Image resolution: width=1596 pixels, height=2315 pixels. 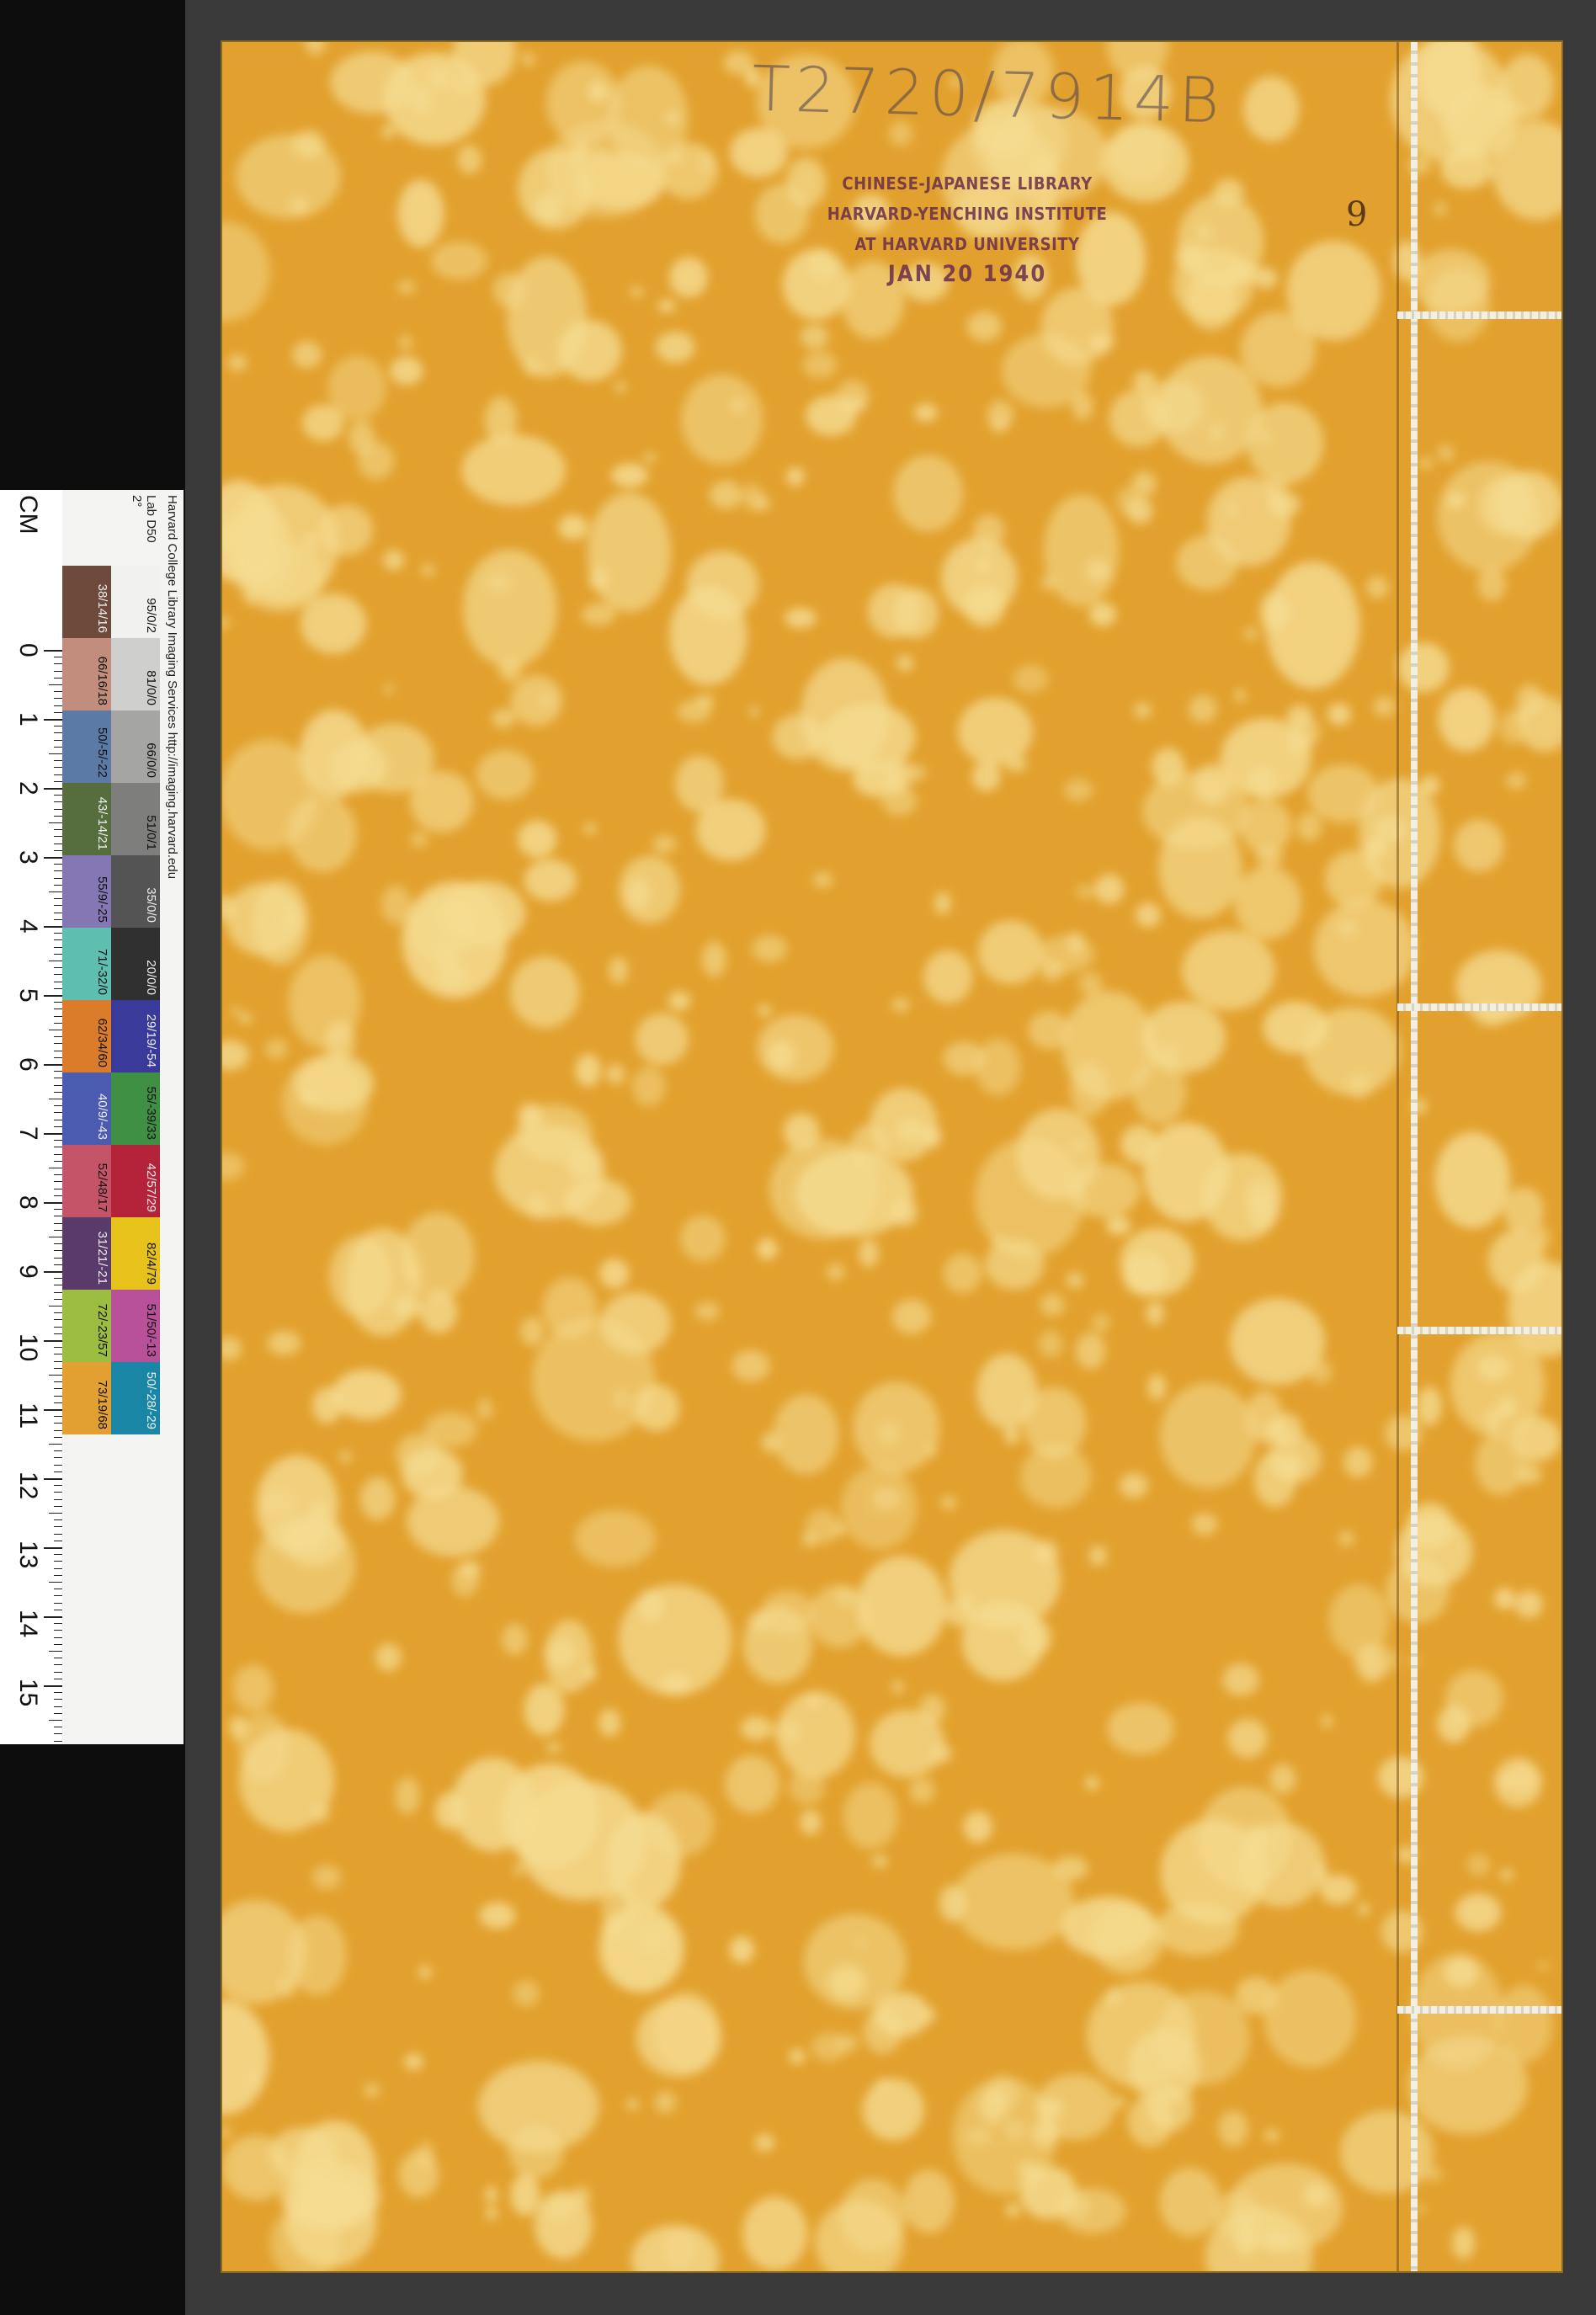 I want to click on ruler-number: 3, so click(x=28, y=857).